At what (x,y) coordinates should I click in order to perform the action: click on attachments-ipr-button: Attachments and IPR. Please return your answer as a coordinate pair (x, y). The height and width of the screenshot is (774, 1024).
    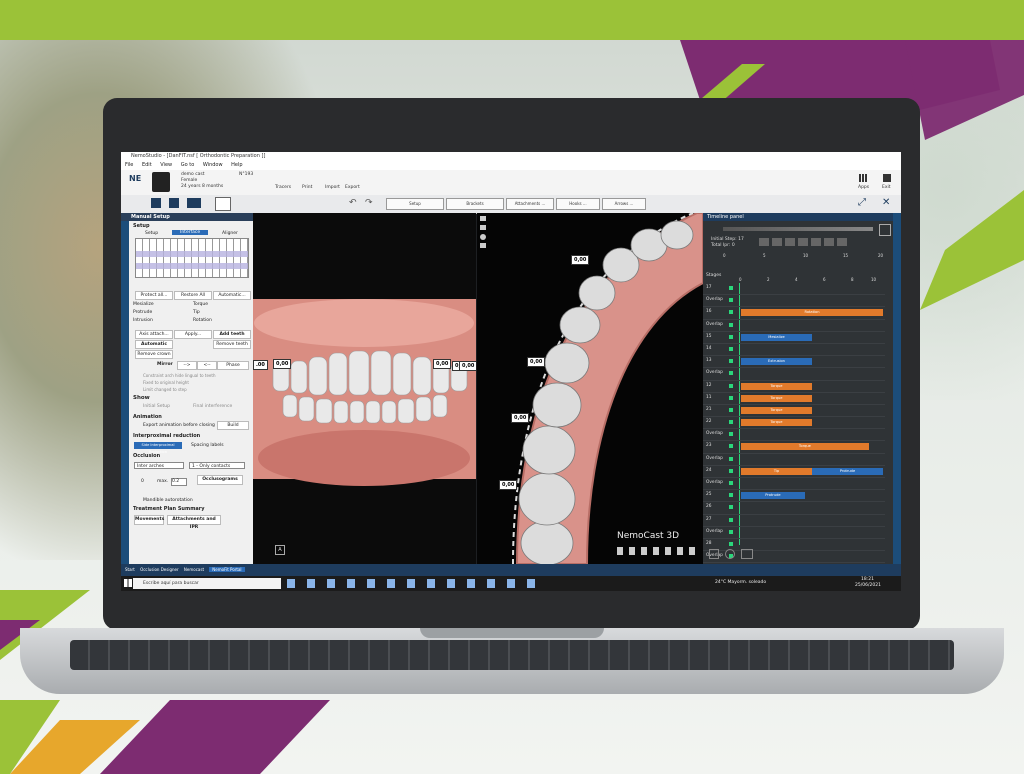
    Looking at the image, I should click on (194, 522).